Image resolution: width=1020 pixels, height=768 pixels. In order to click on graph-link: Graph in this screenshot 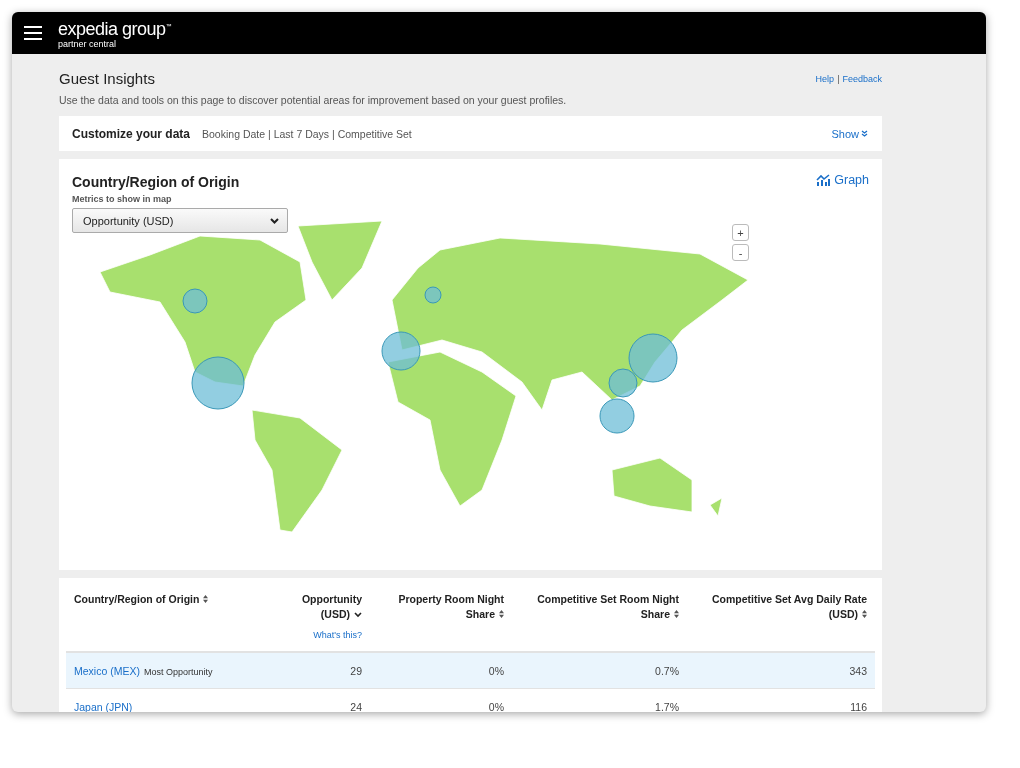, I will do `click(842, 180)`.